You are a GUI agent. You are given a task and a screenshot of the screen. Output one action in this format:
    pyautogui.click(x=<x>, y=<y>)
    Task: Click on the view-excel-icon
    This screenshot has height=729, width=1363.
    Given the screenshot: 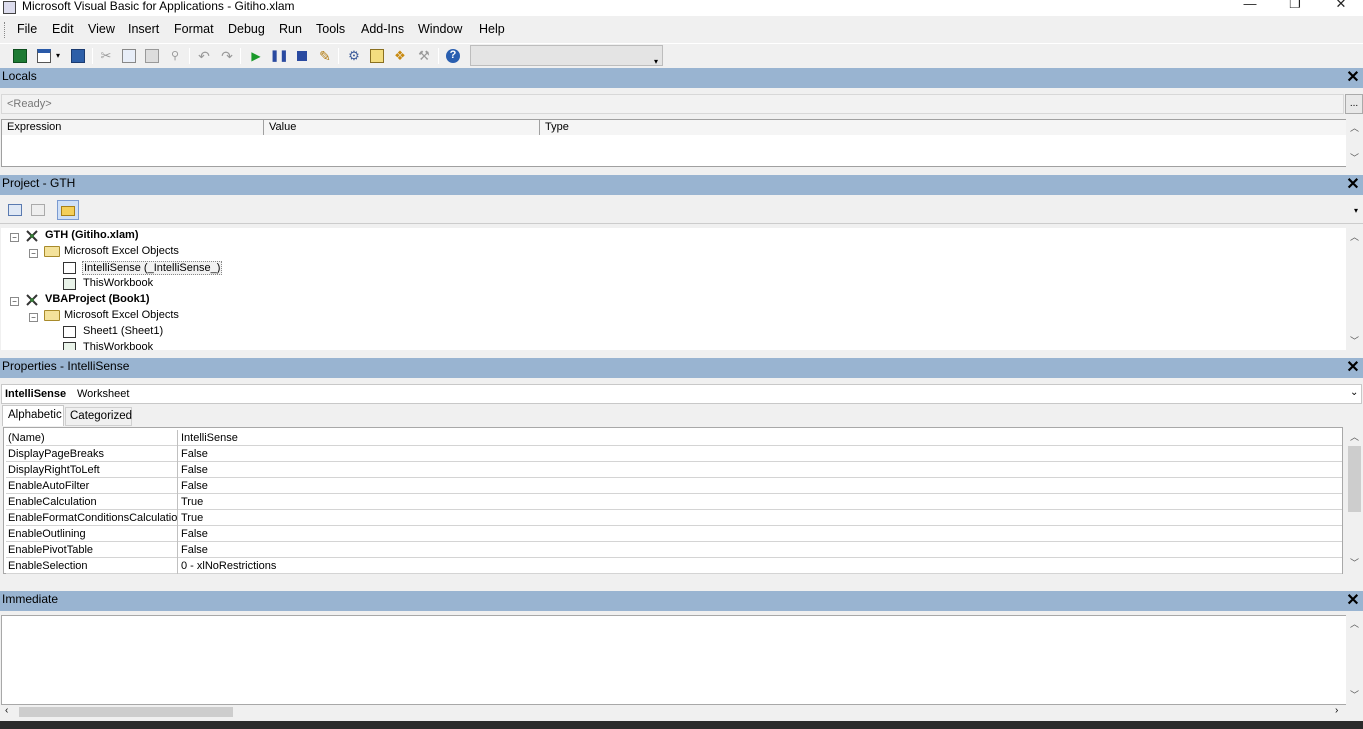 What is the action you would take?
    pyautogui.click(x=20, y=56)
    